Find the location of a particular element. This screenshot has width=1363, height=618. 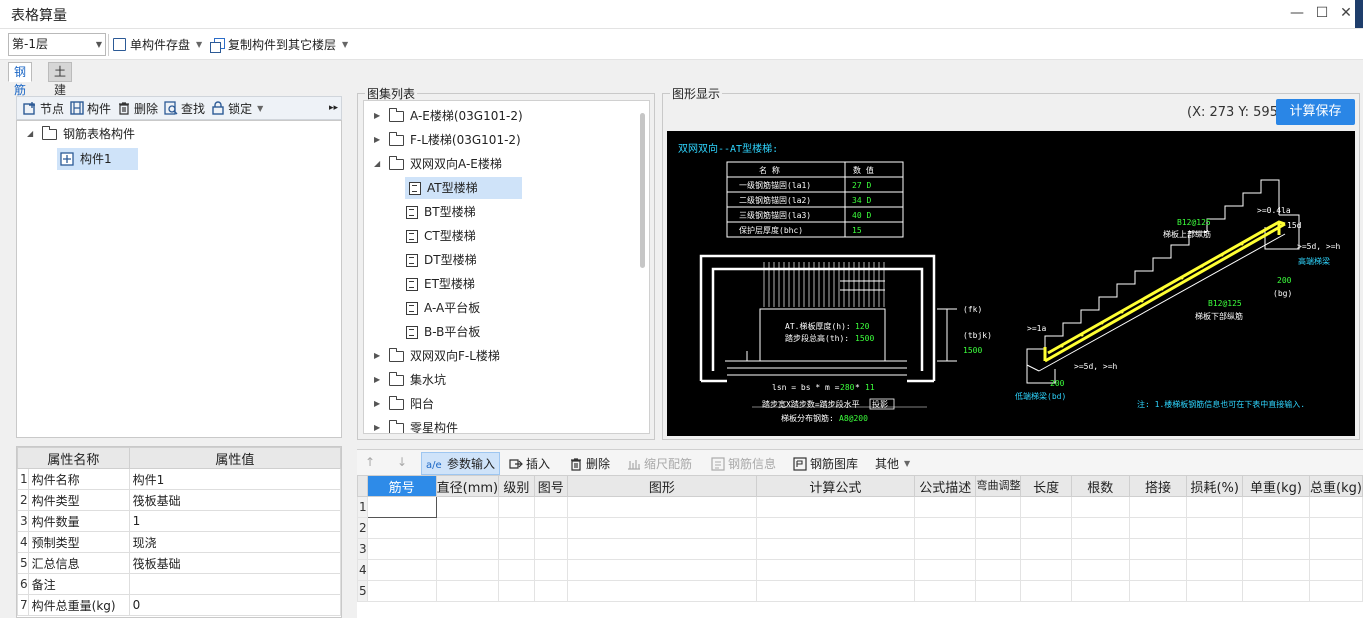

atlas-item: ▶ 零星构件 is located at coordinates (416, 425).